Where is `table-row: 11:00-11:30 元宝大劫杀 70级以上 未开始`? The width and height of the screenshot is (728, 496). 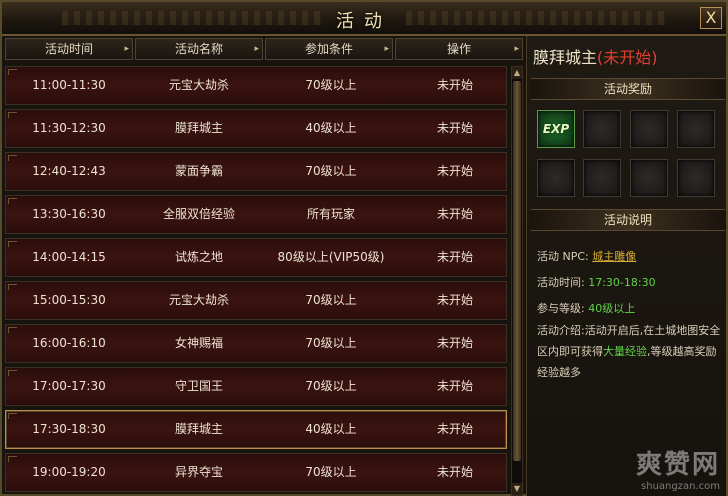 table-row: 11:00-11:30 元宝大劫杀 70级以上 未开始 is located at coordinates (256, 85).